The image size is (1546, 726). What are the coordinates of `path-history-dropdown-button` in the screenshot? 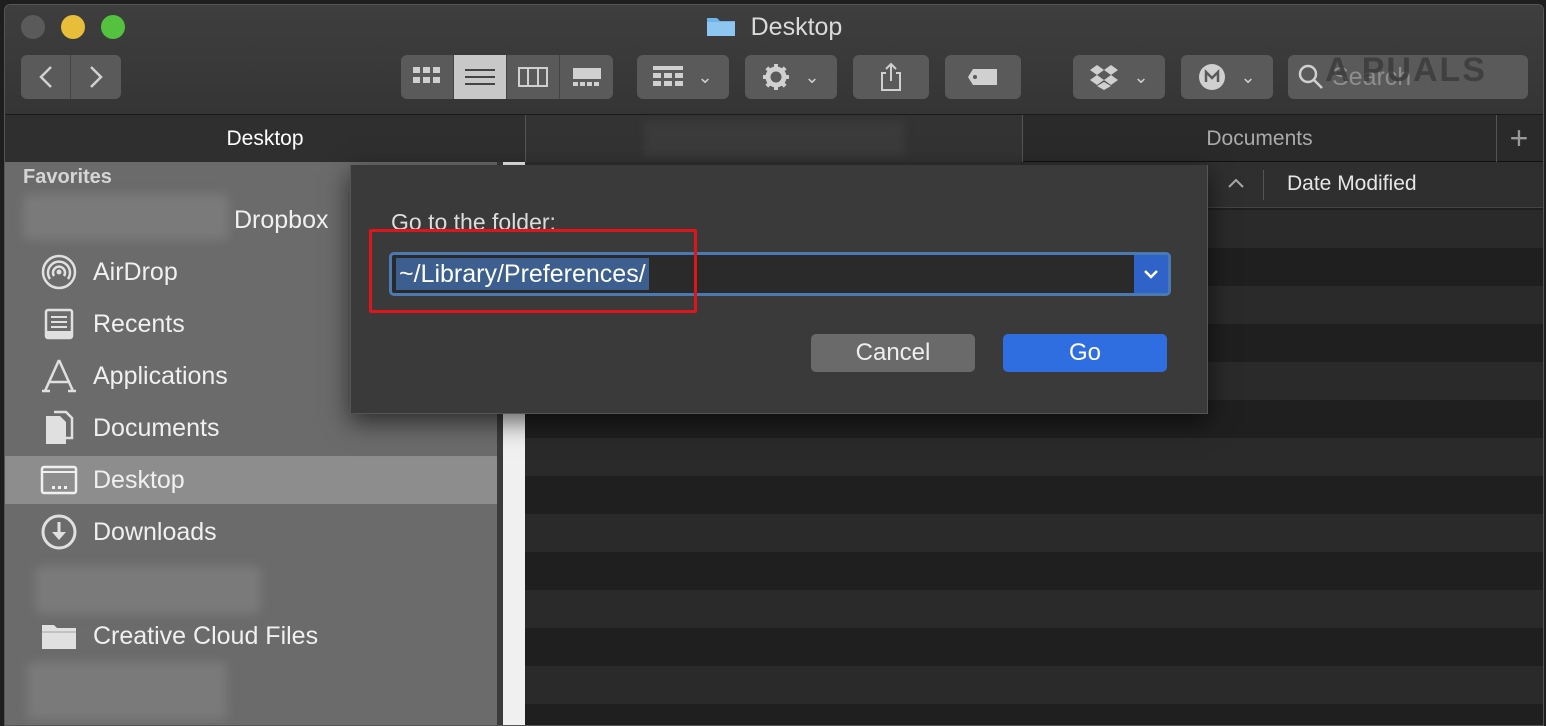 It's located at (1151, 274).